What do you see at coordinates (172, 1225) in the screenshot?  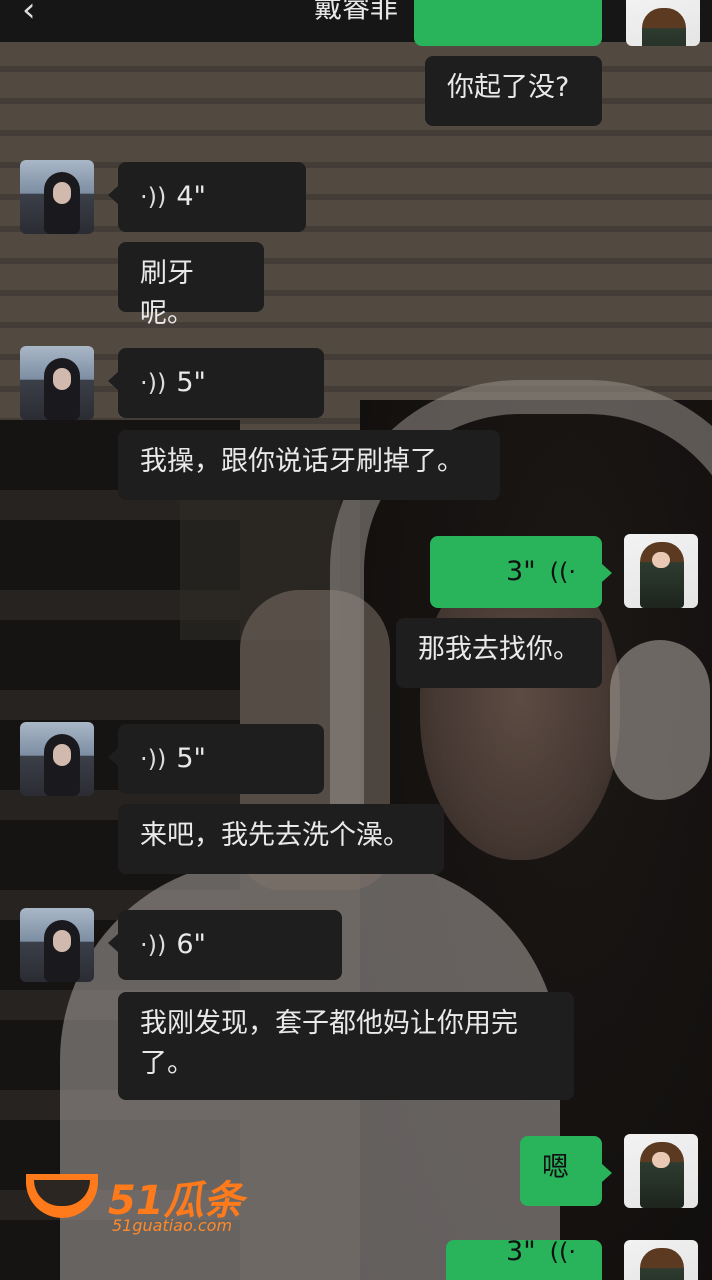 I see `watermark-url: 51guatiao.com` at bounding box center [172, 1225].